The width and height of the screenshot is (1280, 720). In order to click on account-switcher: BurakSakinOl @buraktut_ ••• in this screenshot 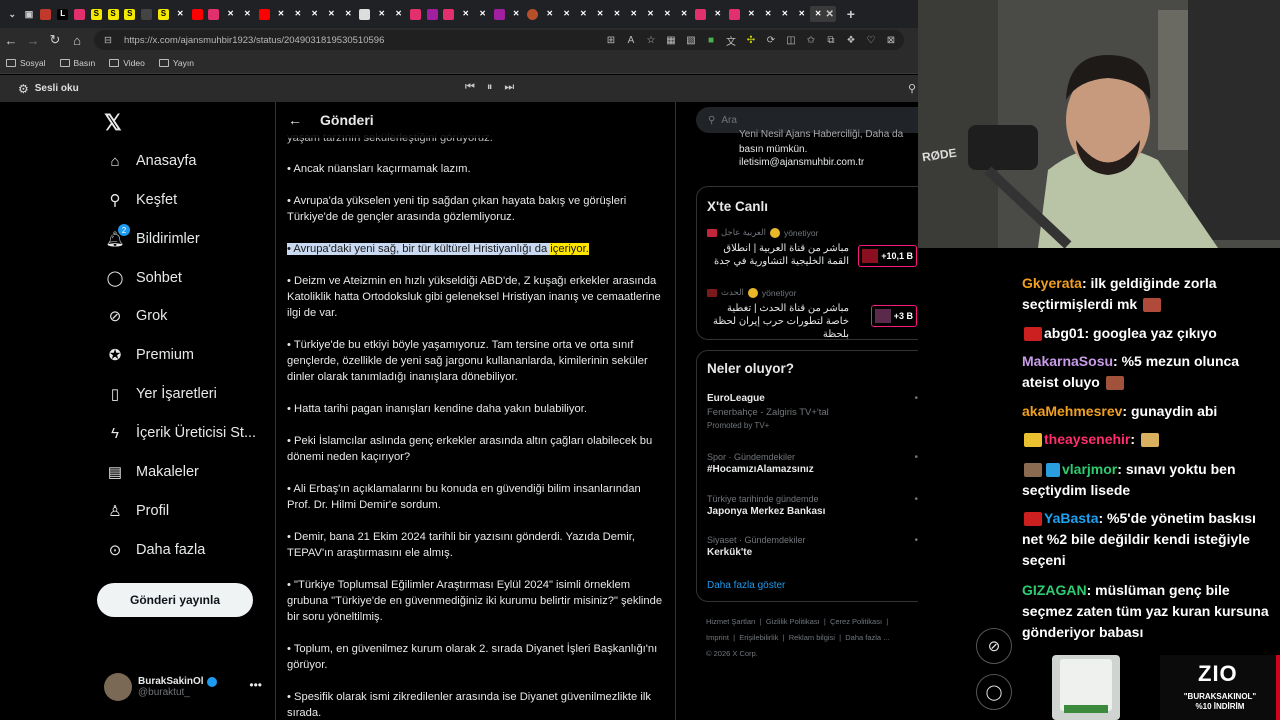, I will do `click(185, 687)`.